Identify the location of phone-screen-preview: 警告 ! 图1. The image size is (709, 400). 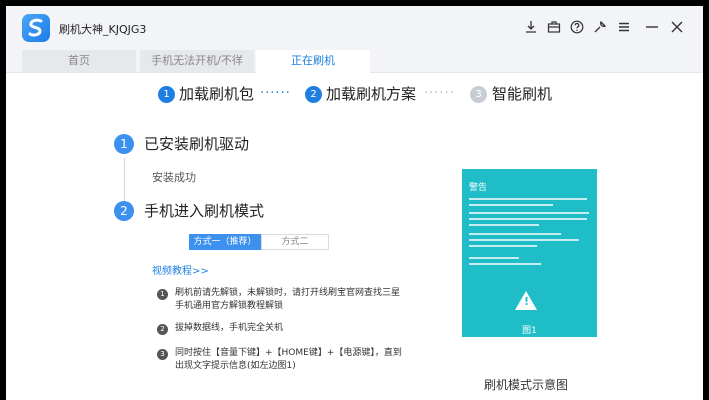
(529, 253).